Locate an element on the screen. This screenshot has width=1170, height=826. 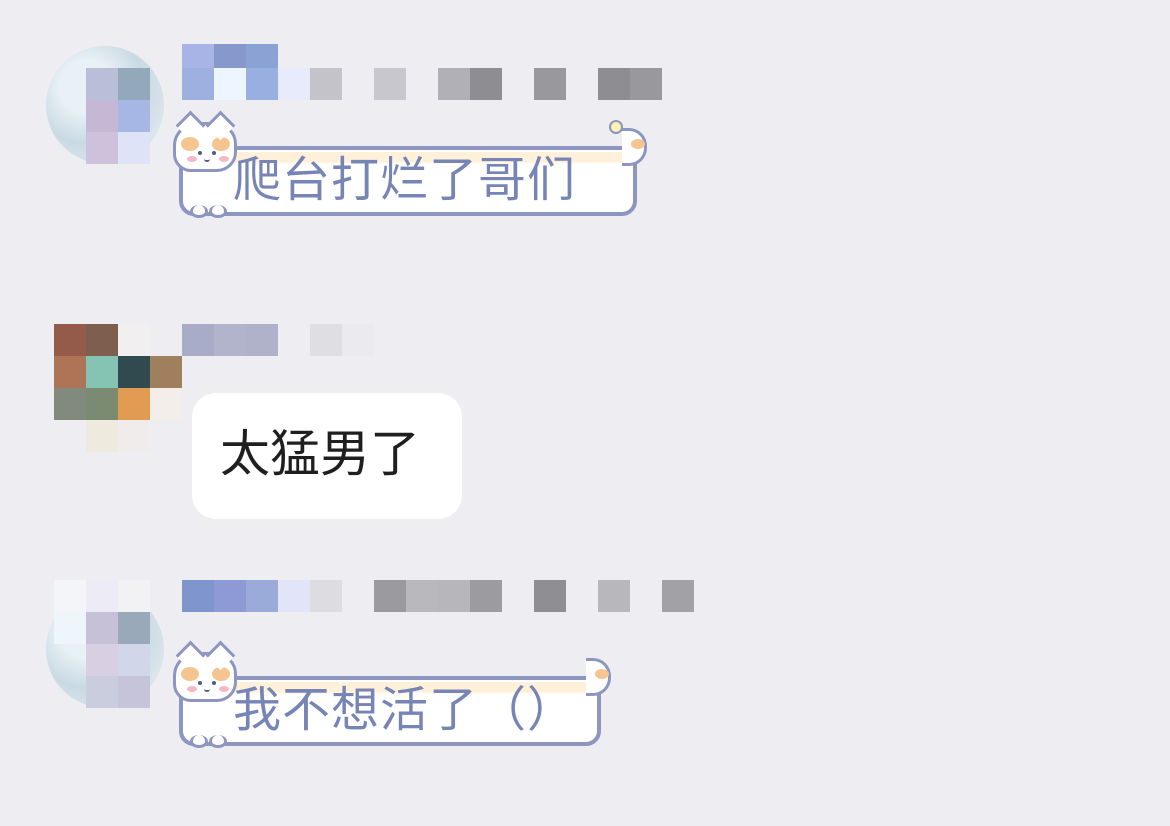
message-text: 太猛男了 is located at coordinates (320, 454).